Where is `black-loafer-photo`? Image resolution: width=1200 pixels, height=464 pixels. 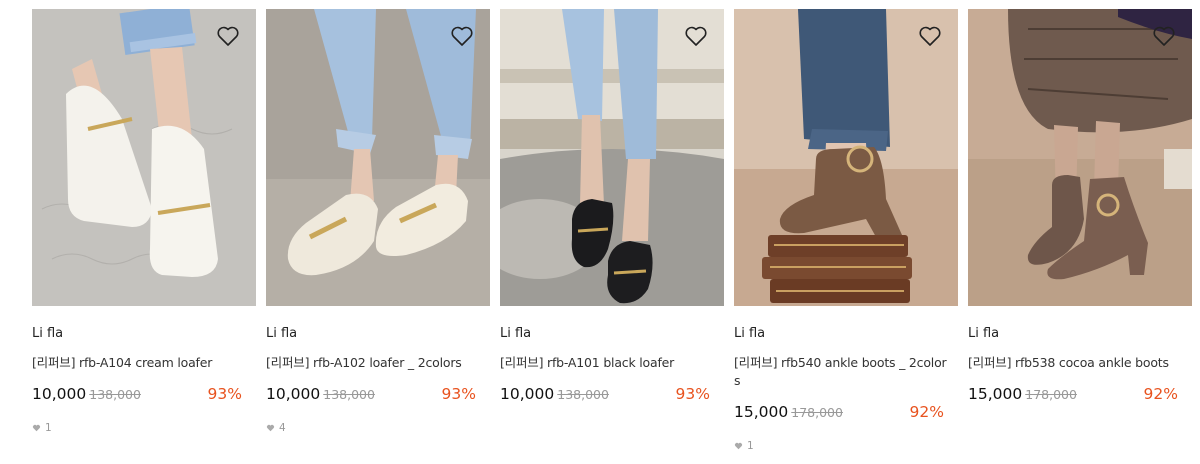
black-loafer-photo is located at coordinates (612, 157).